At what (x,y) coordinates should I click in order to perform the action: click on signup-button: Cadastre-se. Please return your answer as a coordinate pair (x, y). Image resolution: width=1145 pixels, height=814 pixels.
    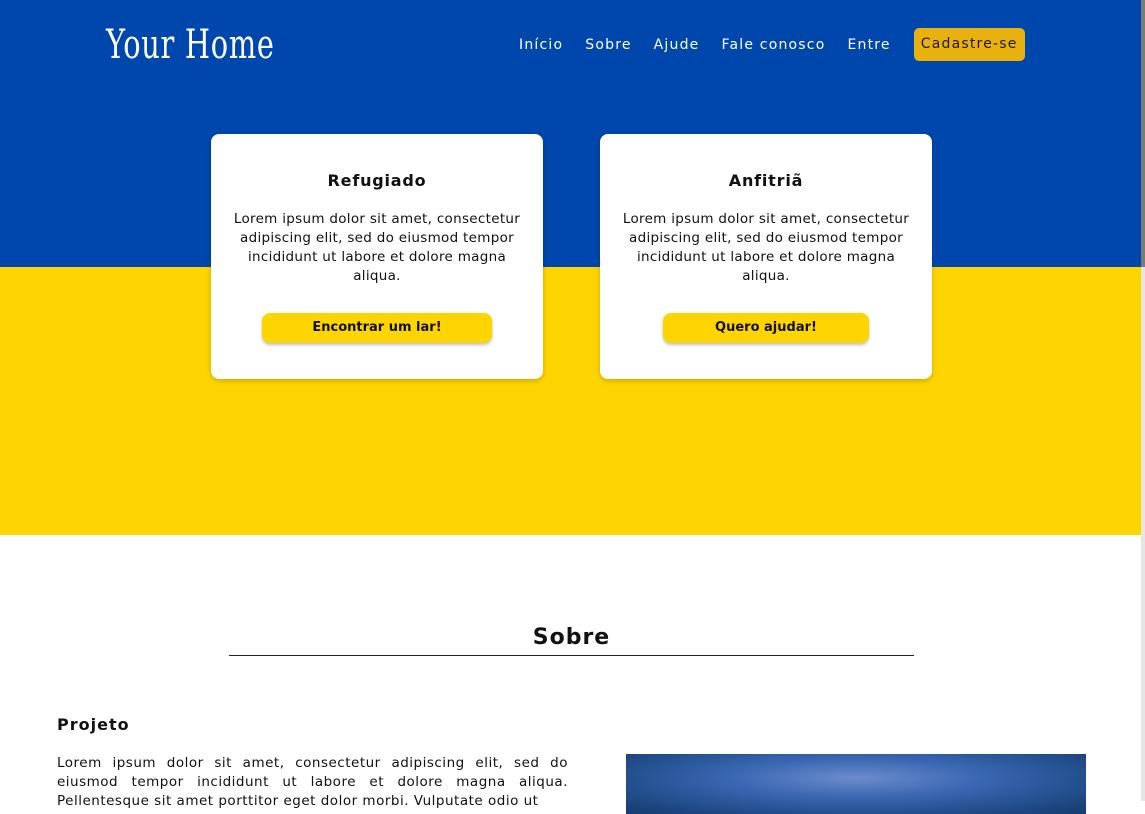
    Looking at the image, I should click on (969, 44).